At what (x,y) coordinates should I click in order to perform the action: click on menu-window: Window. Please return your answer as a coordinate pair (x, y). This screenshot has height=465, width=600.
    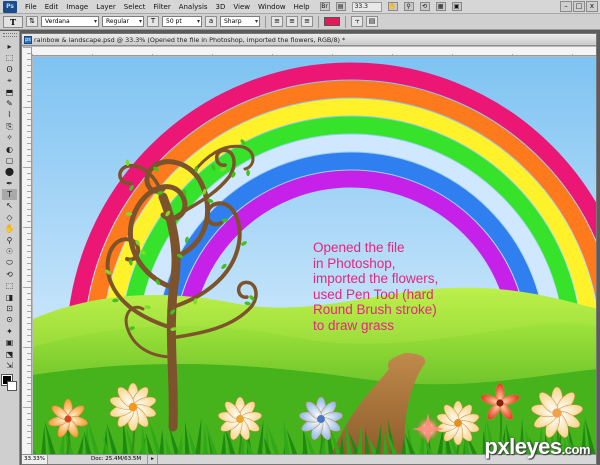
    Looking at the image, I should click on (272, 7).